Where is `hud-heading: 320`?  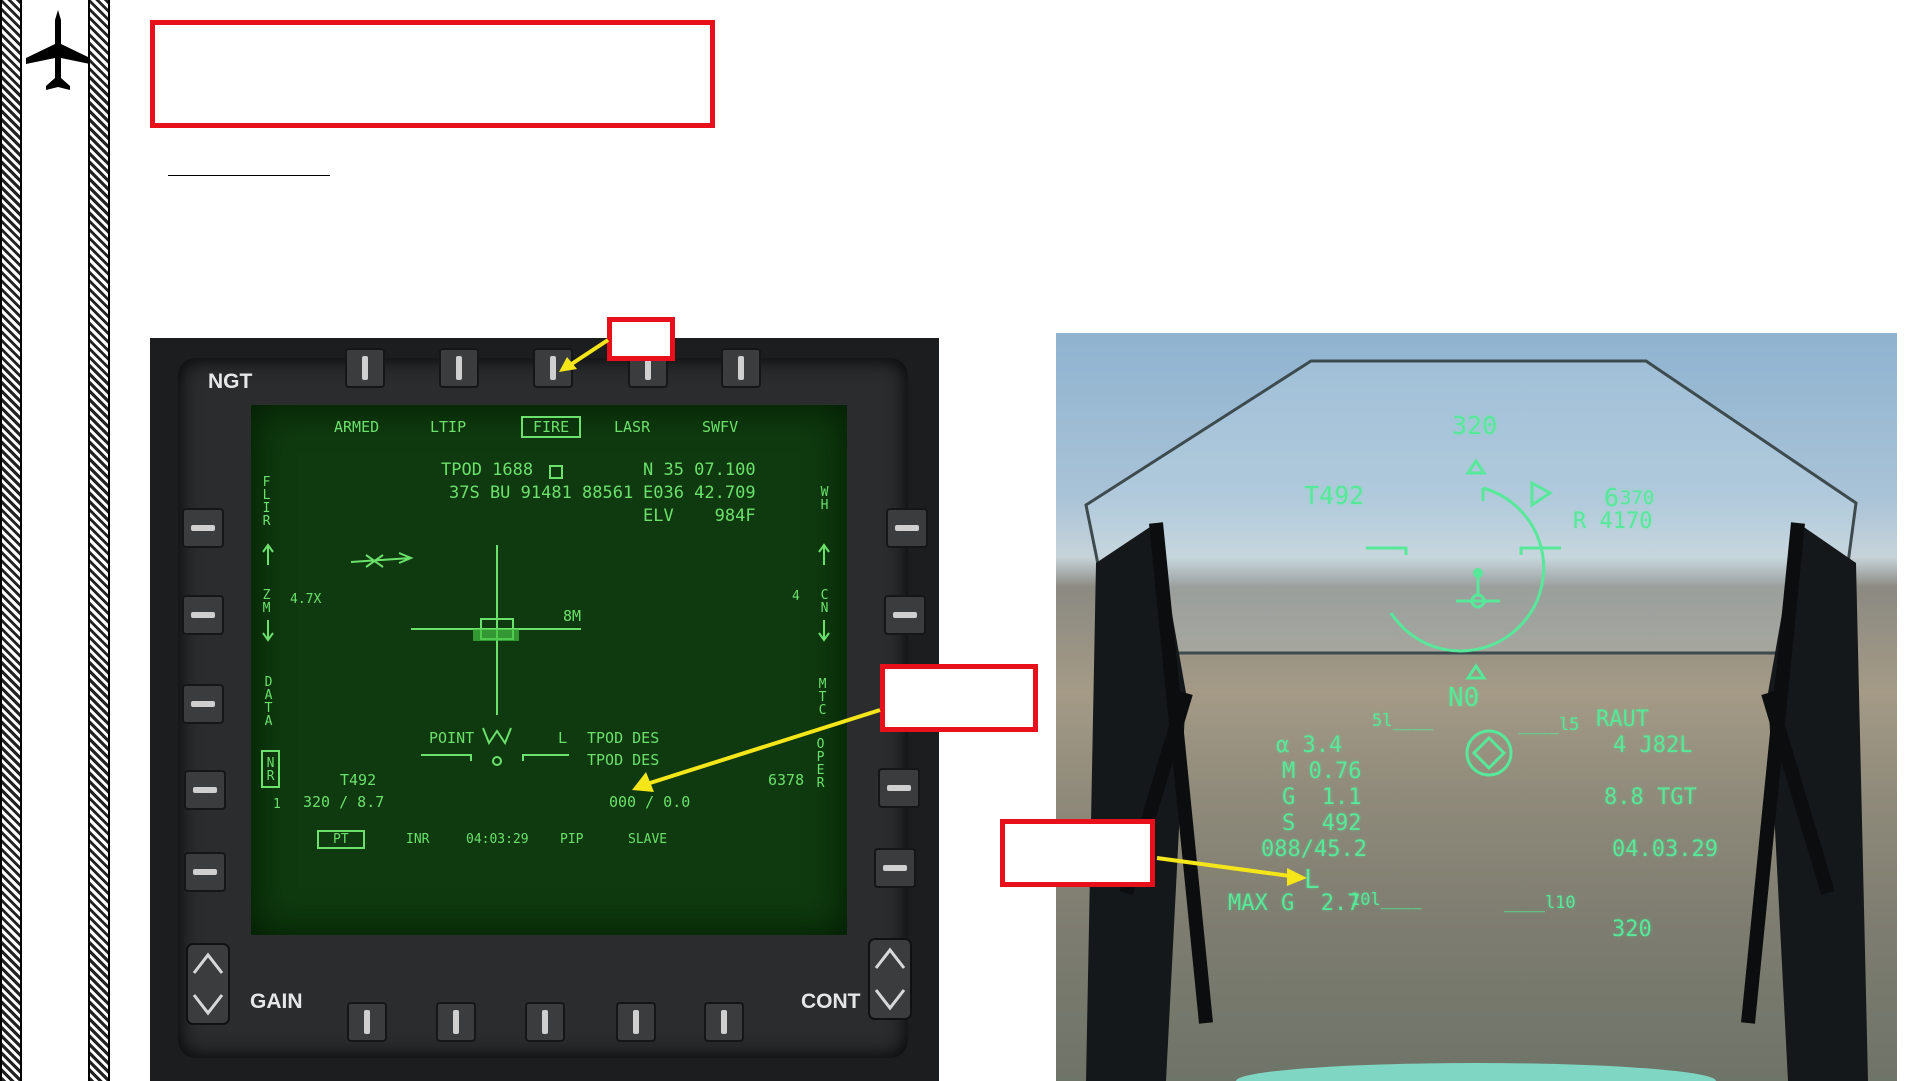 hud-heading: 320 is located at coordinates (1475, 425).